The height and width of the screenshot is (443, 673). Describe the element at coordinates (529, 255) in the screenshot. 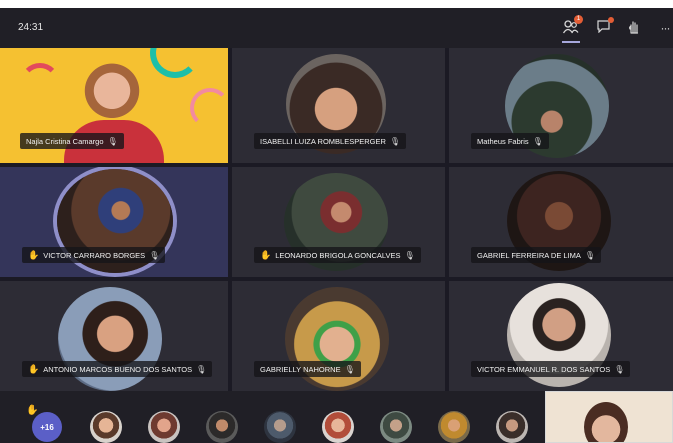

I see `participant-name: GABRIEL FERREIRA DE LIMA` at that location.